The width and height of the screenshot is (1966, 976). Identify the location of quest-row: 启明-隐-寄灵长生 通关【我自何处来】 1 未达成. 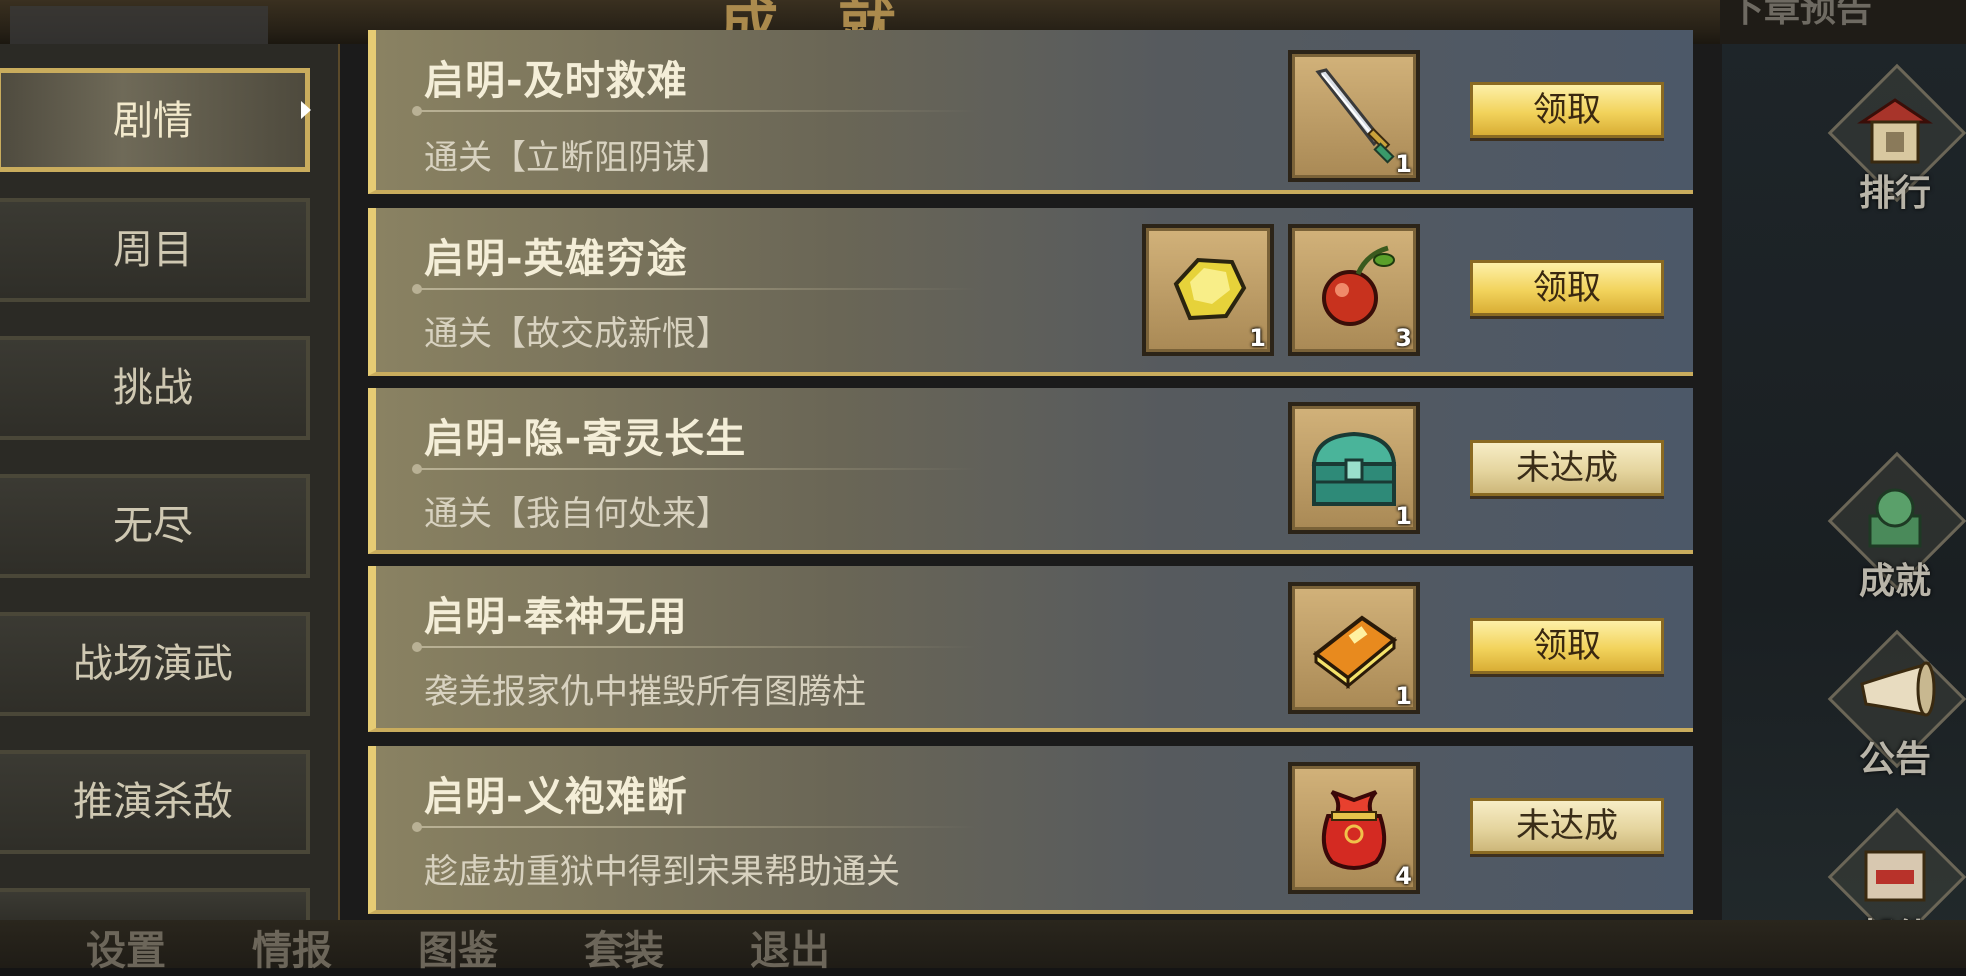
(1030, 471).